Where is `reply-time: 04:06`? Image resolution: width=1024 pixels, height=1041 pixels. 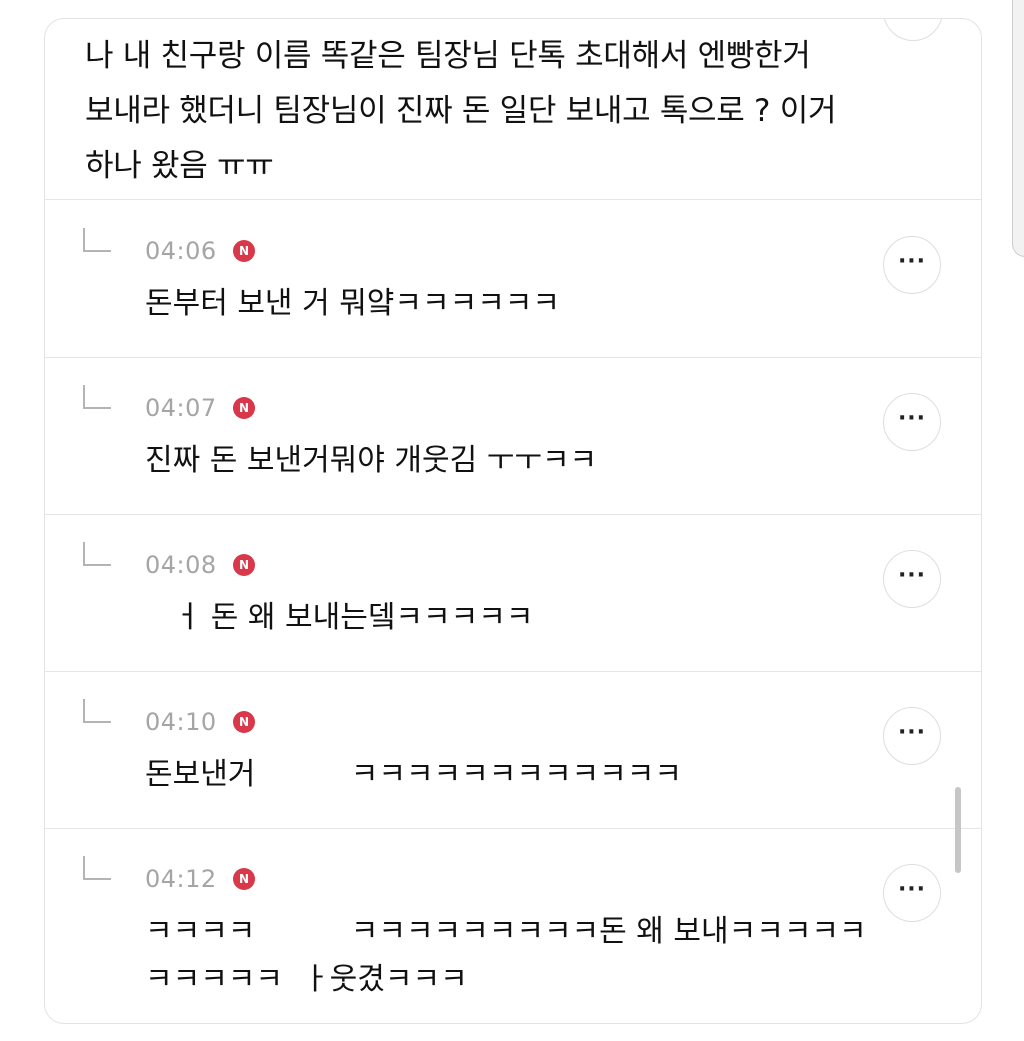 reply-time: 04:06 is located at coordinates (181, 251).